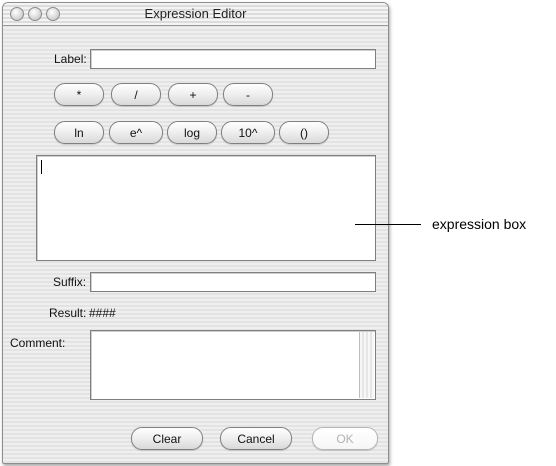 This screenshot has width=556, height=466. I want to click on comment-field-label: Comment:, so click(38, 343).